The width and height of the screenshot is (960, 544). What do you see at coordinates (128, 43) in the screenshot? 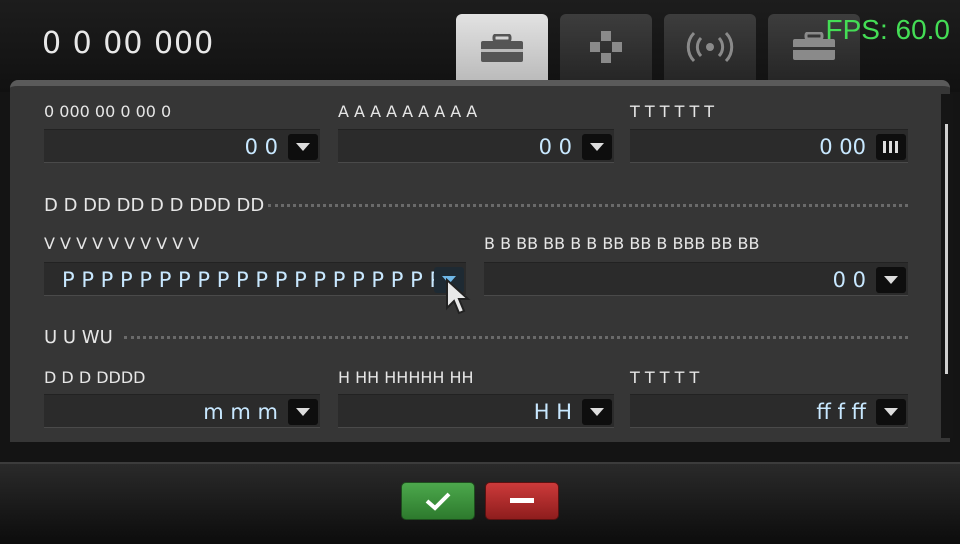
I see `page-title: 0 0 00 000` at bounding box center [128, 43].